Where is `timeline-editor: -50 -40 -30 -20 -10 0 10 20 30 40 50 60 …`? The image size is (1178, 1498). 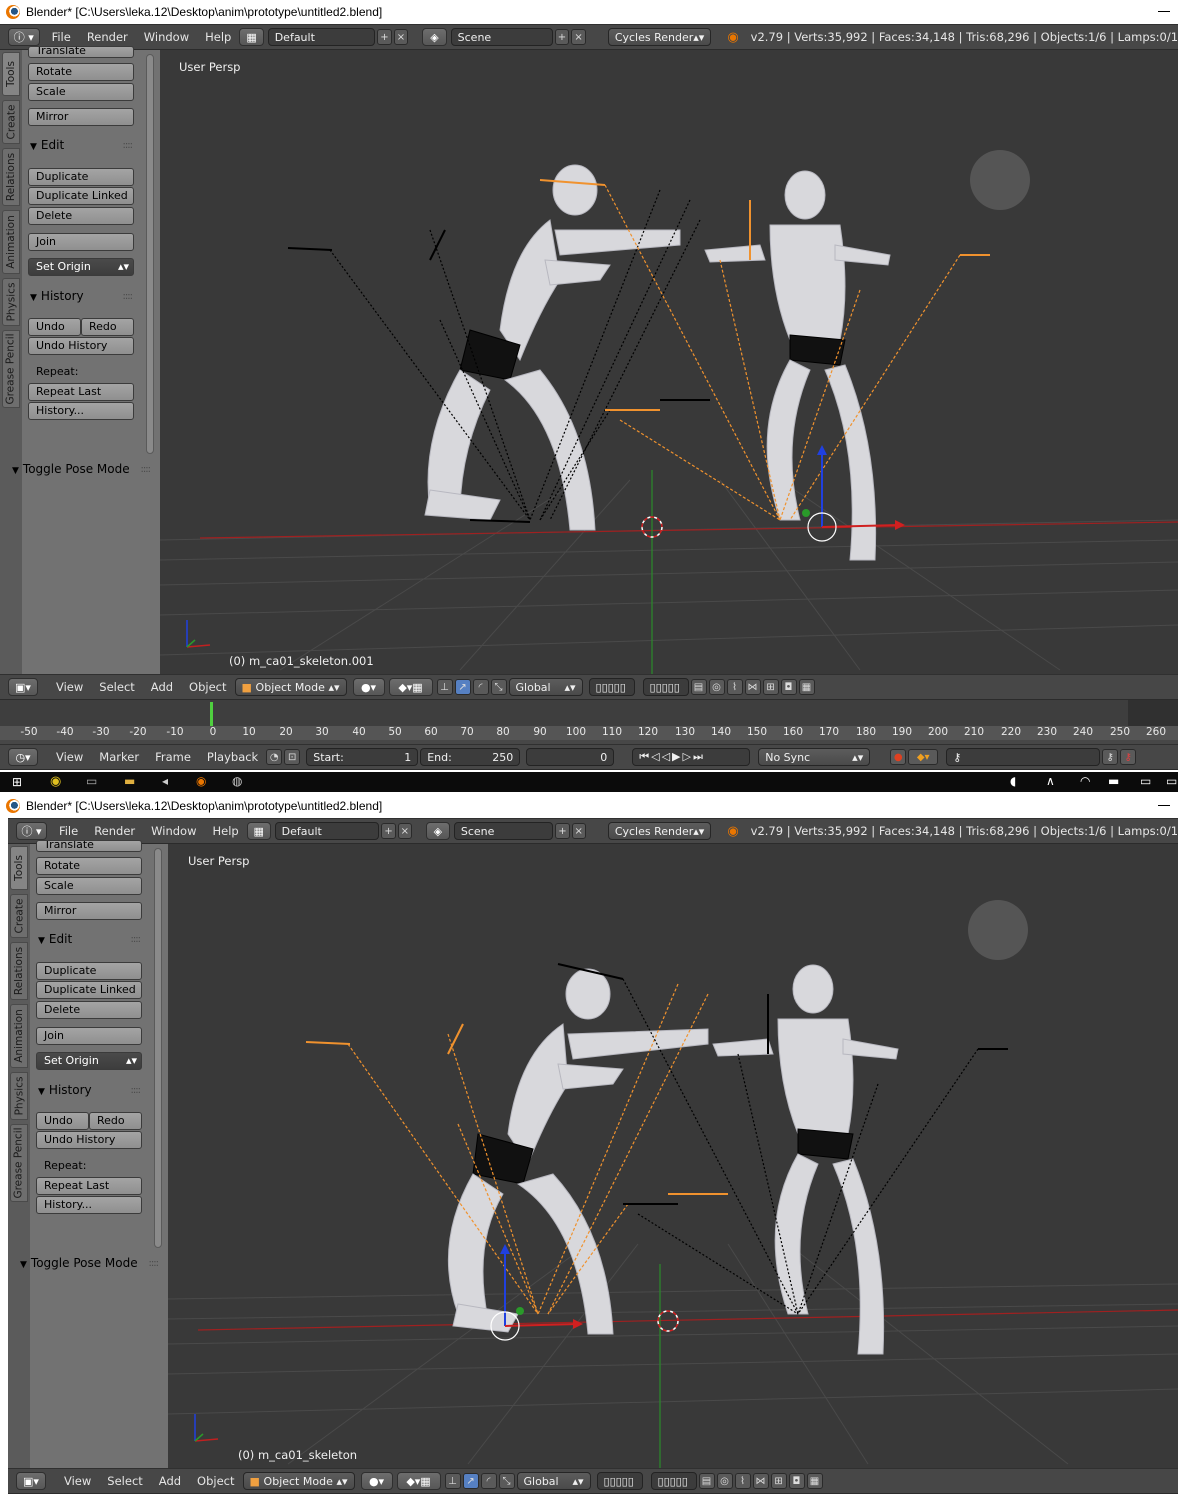 timeline-editor: -50 -40 -30 -20 -10 0 10 20 30 40 50 60 … is located at coordinates (589, 722).